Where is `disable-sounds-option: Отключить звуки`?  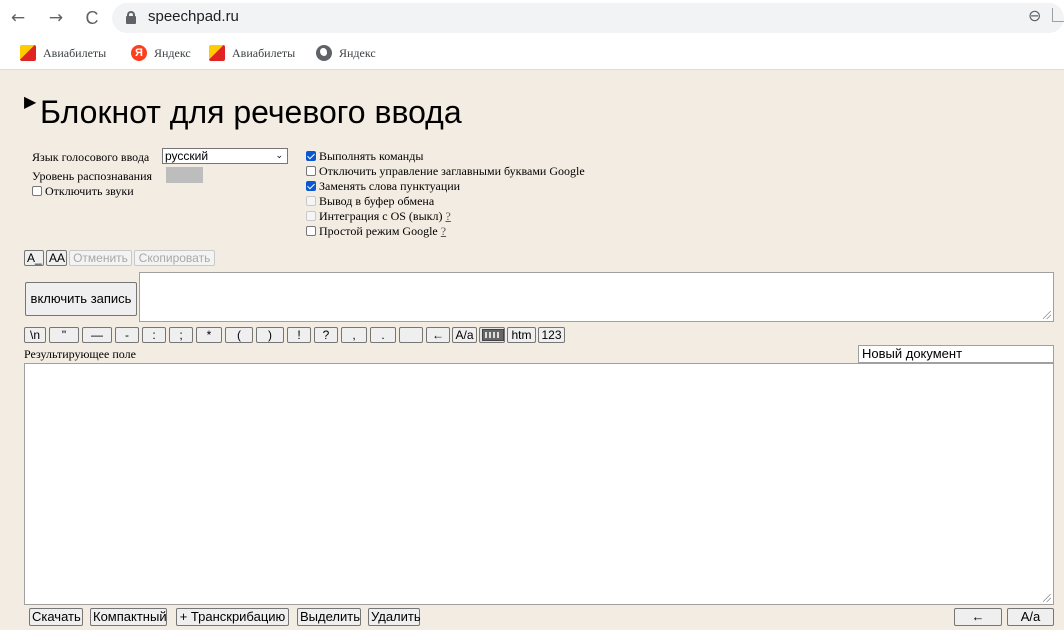 disable-sounds-option: Отключить звуки is located at coordinates (83, 191).